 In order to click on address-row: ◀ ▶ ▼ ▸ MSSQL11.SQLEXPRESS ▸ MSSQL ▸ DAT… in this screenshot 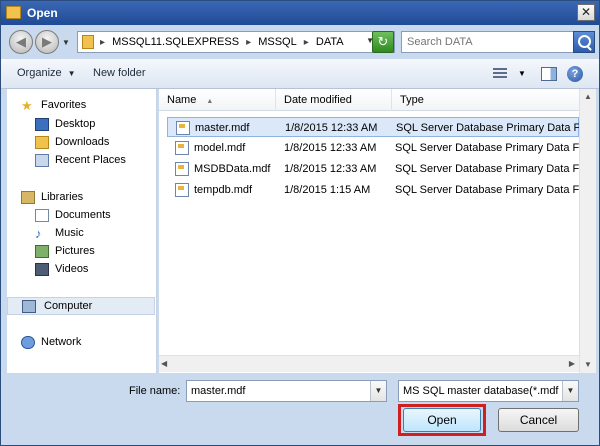, I will do `click(300, 41)`.